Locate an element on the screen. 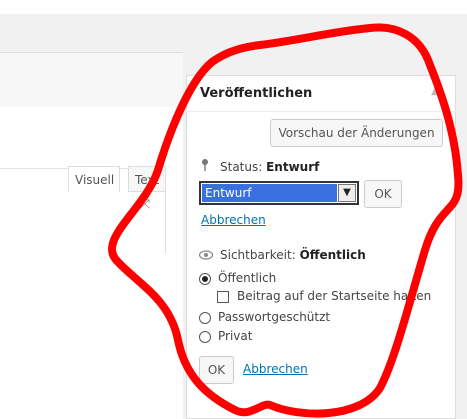 The image size is (467, 419). collapse-arrow-icon: ▲ is located at coordinates (434, 92).